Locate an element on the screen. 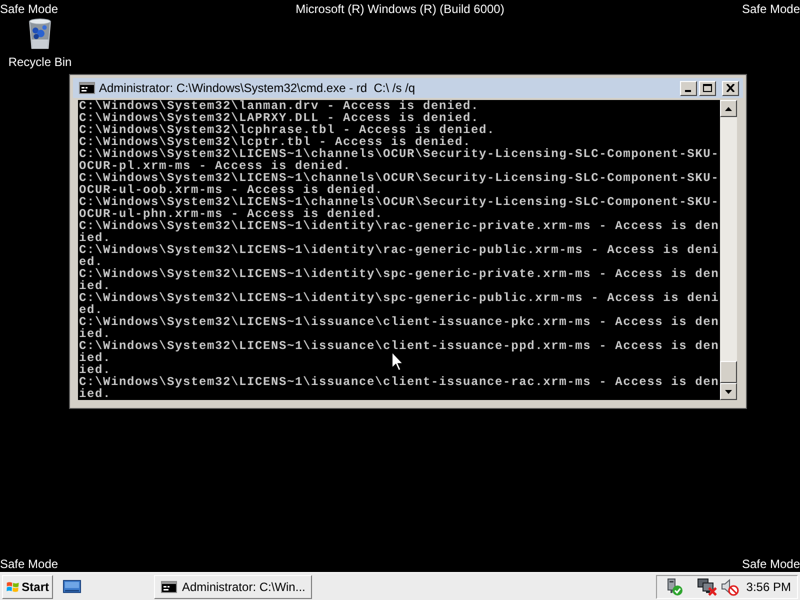 Image resolution: width=800 pixels, height=600 pixels. scroll-down-button is located at coordinates (728, 391).